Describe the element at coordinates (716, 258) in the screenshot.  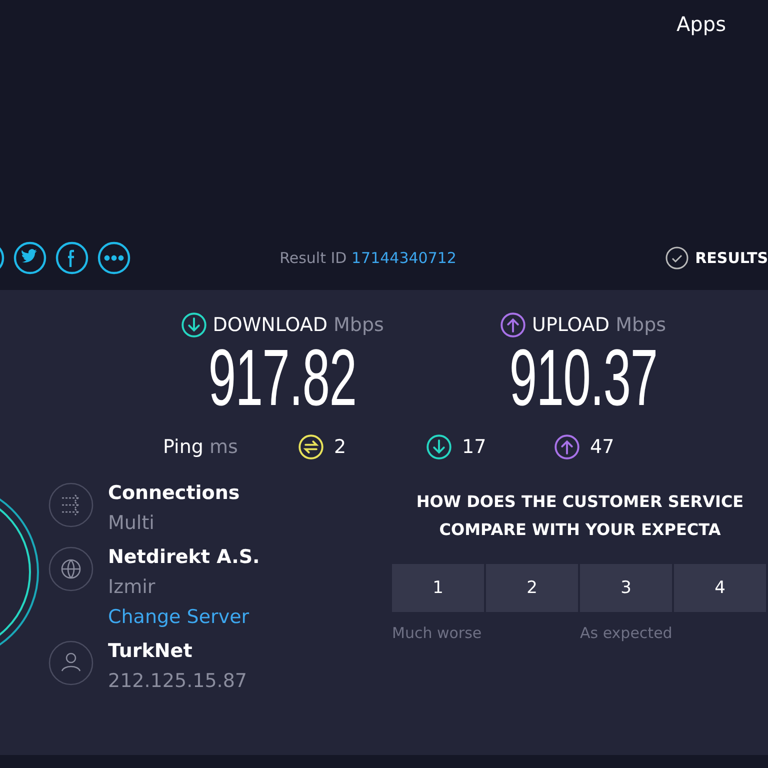
I see `results-link: RESULTS` at that location.